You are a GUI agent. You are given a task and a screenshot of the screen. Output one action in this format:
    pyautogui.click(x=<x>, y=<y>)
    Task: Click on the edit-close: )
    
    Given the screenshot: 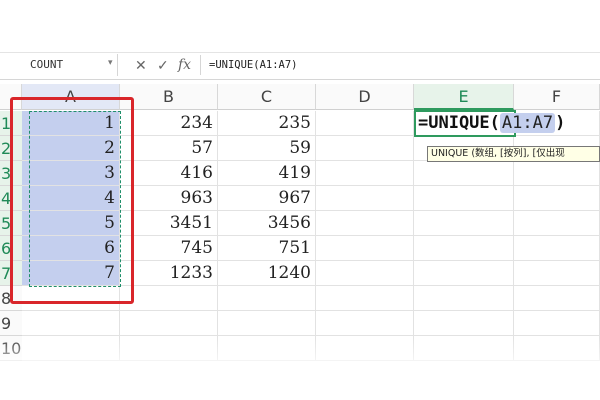 What is the action you would take?
    pyautogui.click(x=560, y=123)
    